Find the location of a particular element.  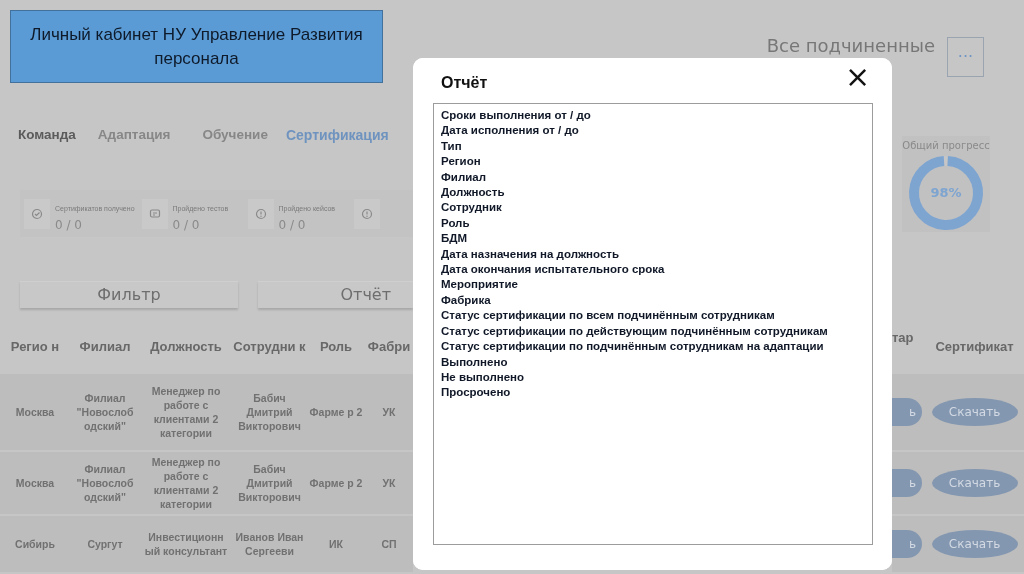

report-button: Отчёт is located at coordinates (335, 294).